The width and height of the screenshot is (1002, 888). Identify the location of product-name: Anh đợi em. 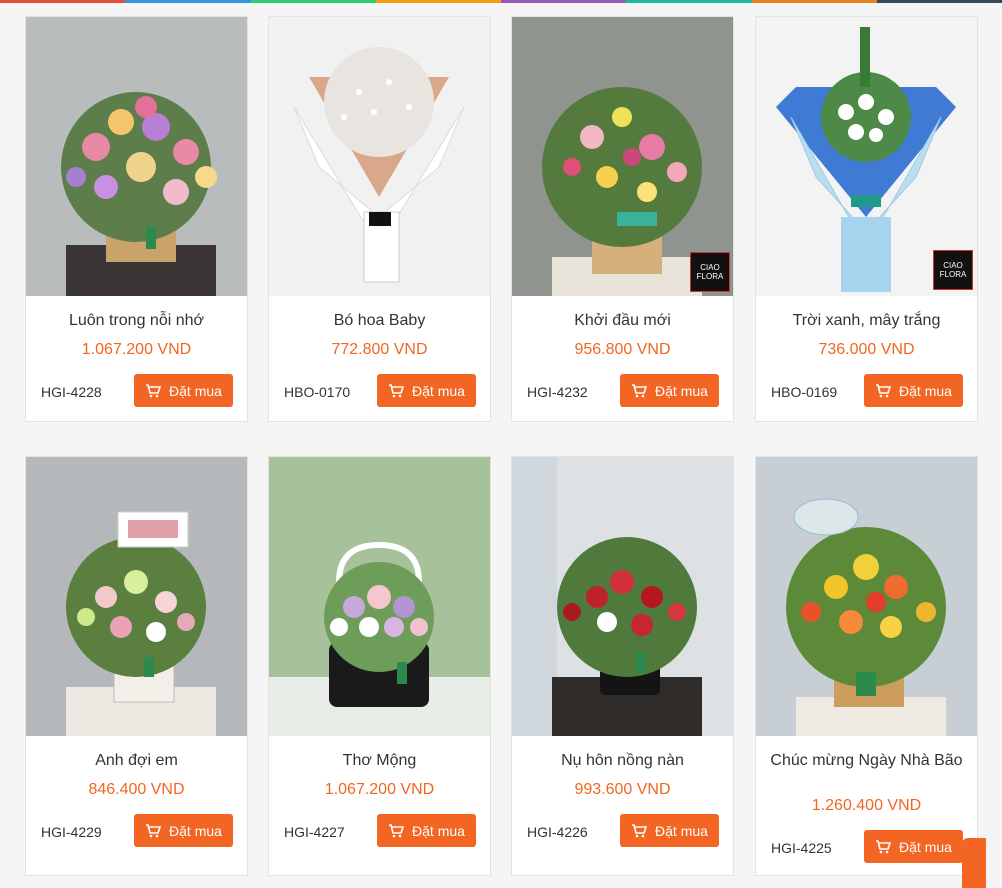
(136, 761).